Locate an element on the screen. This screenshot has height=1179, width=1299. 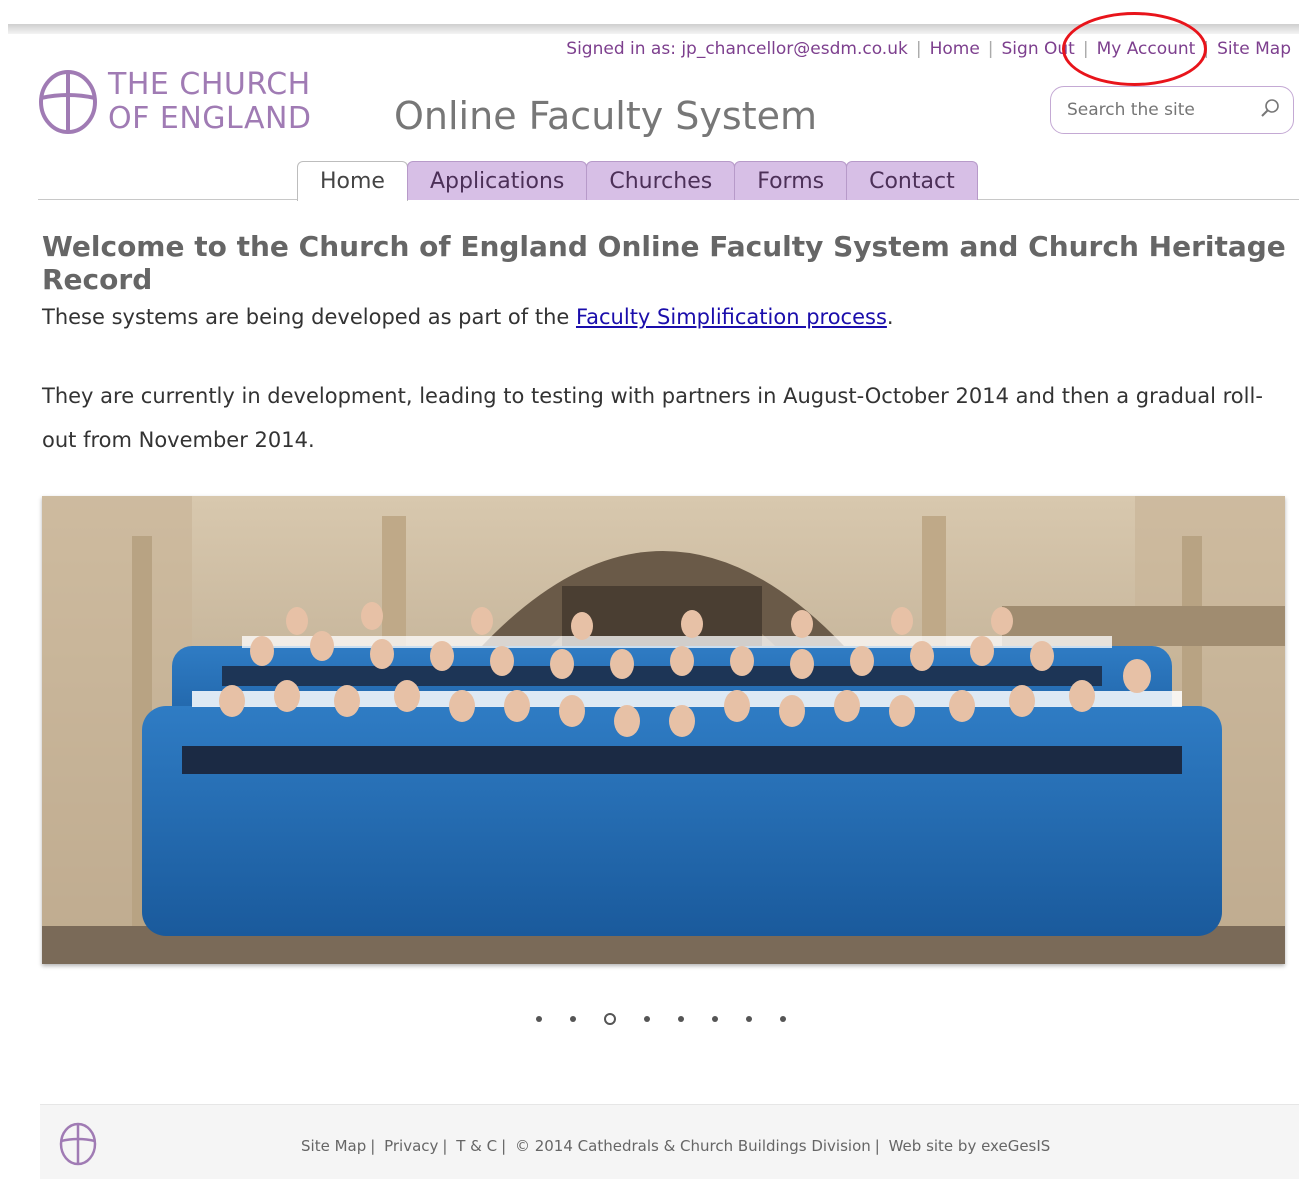
footer-terms-link: T & C is located at coordinates (476, 1146).